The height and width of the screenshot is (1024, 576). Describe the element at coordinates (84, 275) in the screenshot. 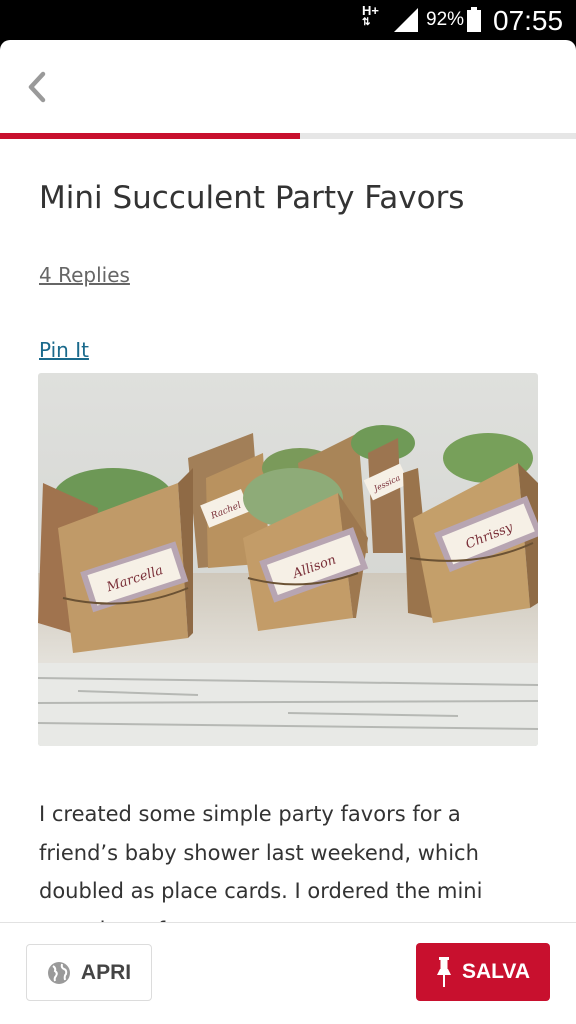

I see `replies-link: 4 Replies` at that location.